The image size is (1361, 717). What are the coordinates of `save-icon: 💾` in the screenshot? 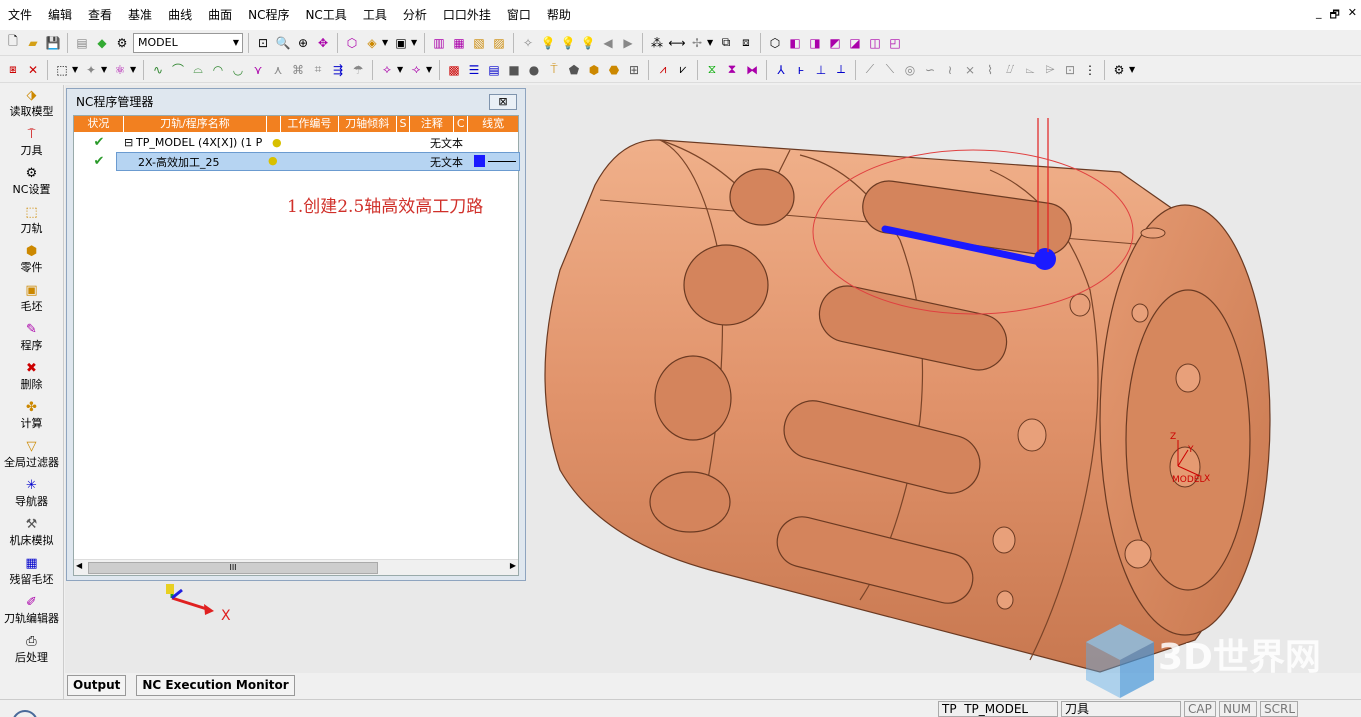 It's located at (53, 43).